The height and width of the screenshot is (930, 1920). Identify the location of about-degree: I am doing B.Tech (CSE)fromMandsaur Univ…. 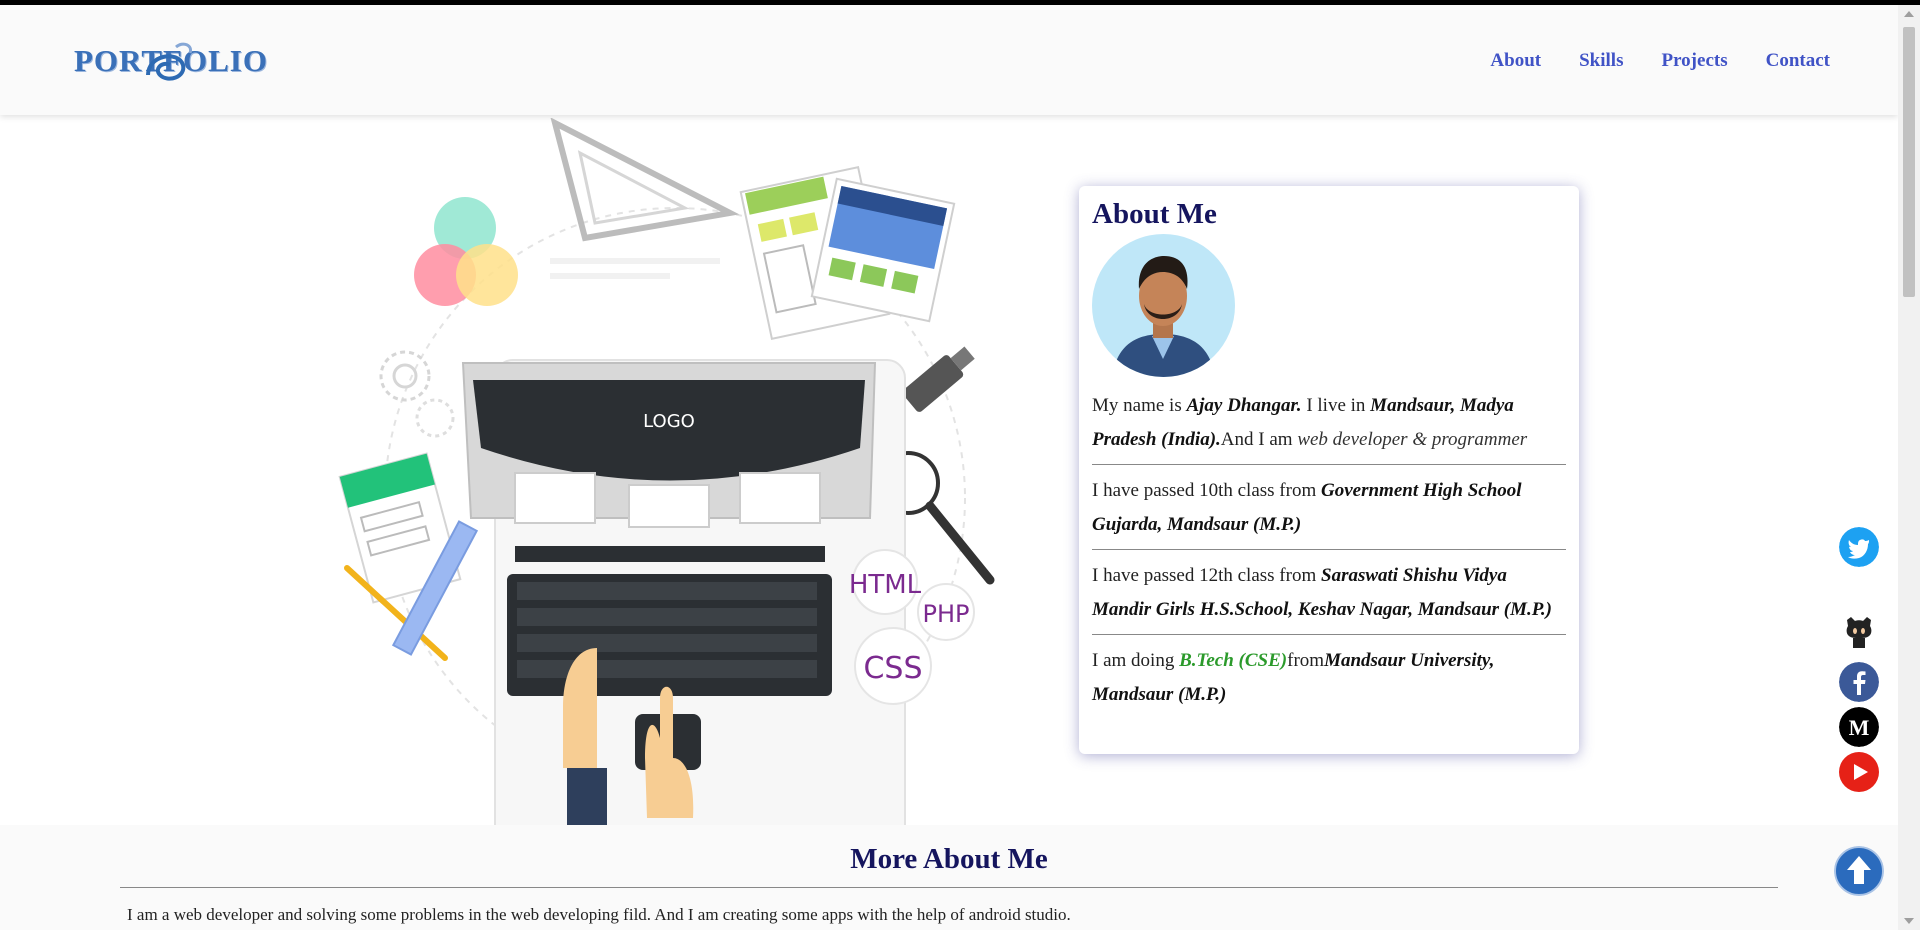
(1329, 681).